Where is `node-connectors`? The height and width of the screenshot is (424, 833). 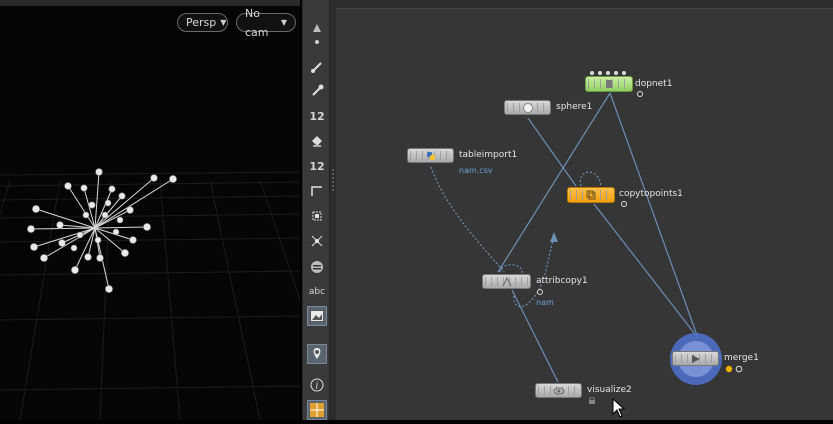 node-connectors is located at coordinates (608, 73).